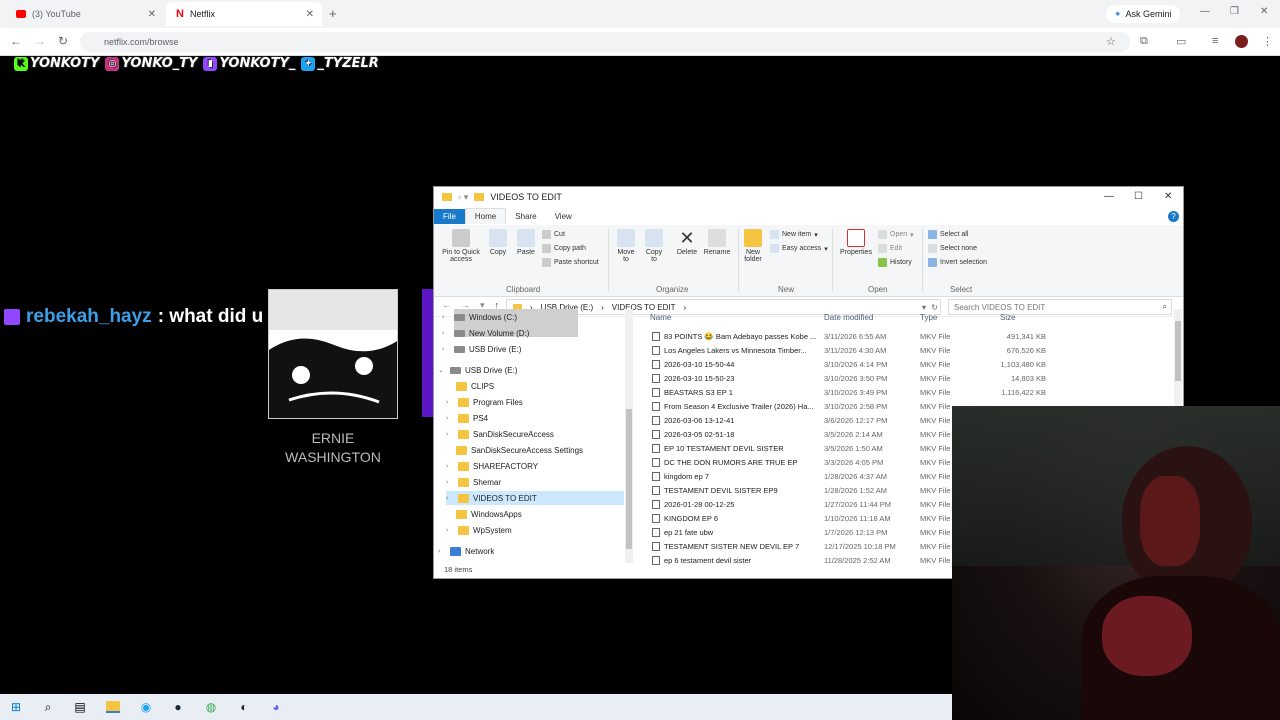 The width and height of the screenshot is (1280, 720). Describe the element at coordinates (794, 234) in the screenshot. I see `new-item-button: New item ▾` at that location.